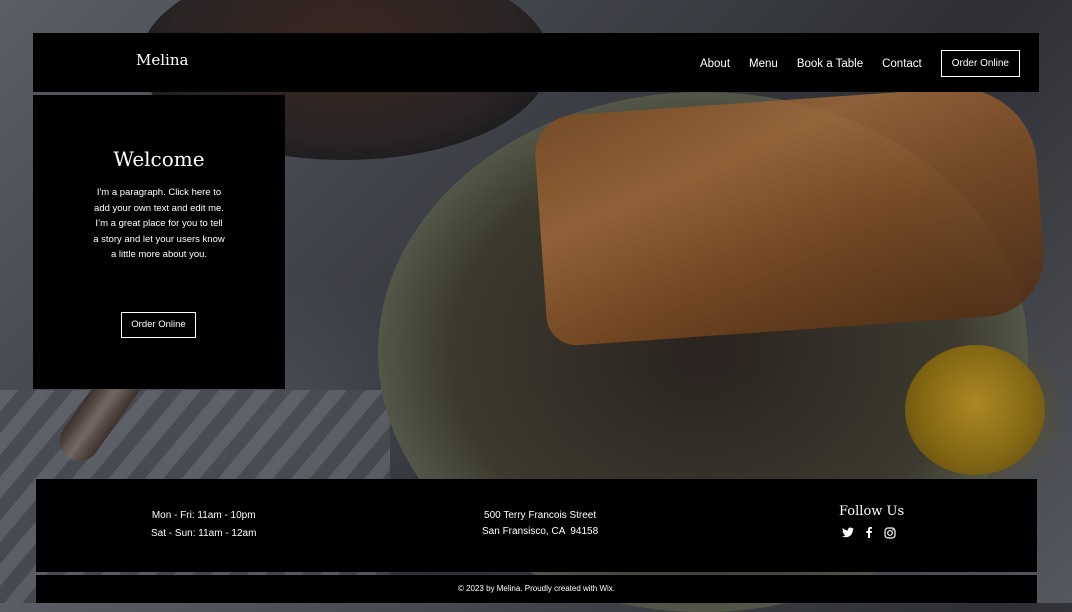  I want to click on address-city: San Fransisco, CA 94158, so click(540, 531).